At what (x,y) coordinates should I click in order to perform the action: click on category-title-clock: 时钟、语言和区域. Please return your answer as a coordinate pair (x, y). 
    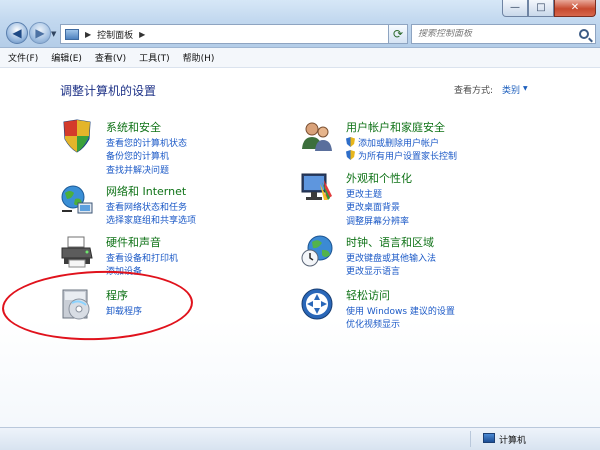
    Looking at the image, I should click on (390, 242).